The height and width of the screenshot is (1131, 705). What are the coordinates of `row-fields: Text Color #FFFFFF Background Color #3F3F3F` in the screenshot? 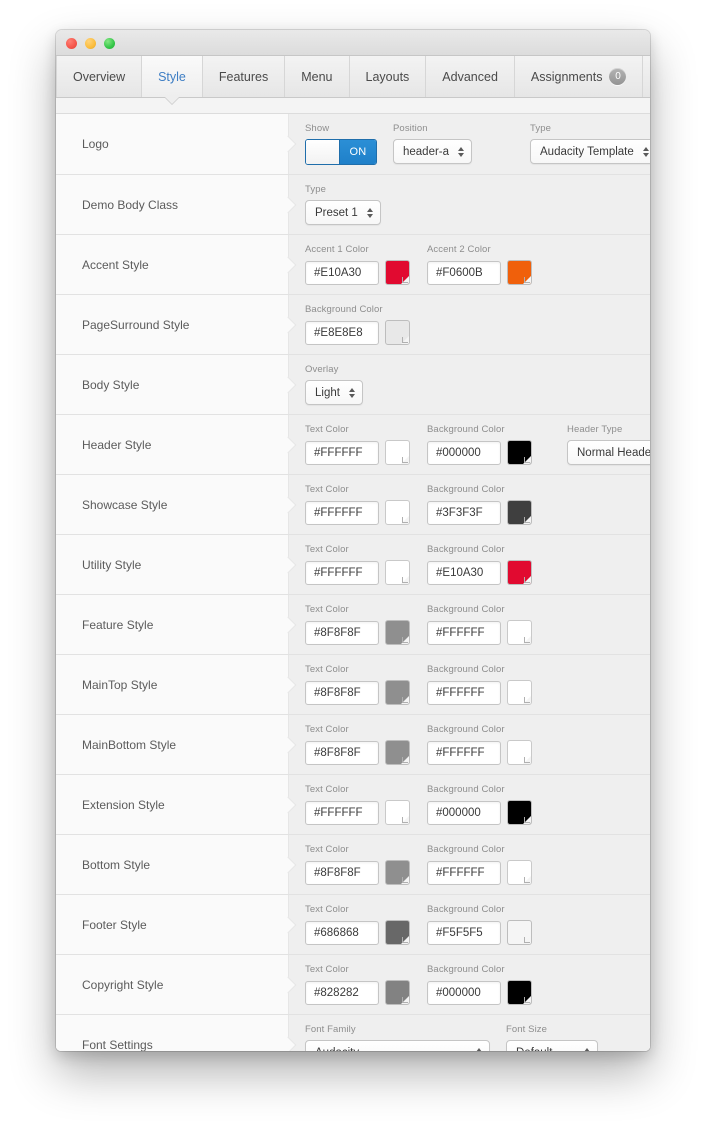 It's located at (469, 504).